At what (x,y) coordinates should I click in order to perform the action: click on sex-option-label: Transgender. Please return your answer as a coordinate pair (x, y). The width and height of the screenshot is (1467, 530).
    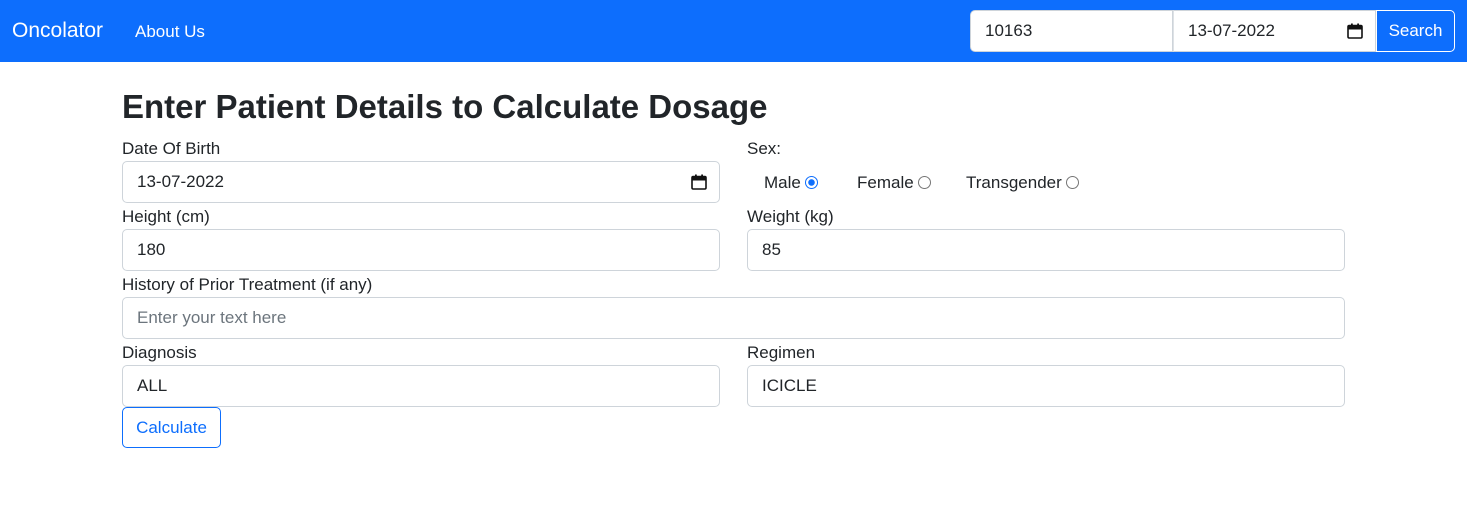
    Looking at the image, I should click on (1014, 182).